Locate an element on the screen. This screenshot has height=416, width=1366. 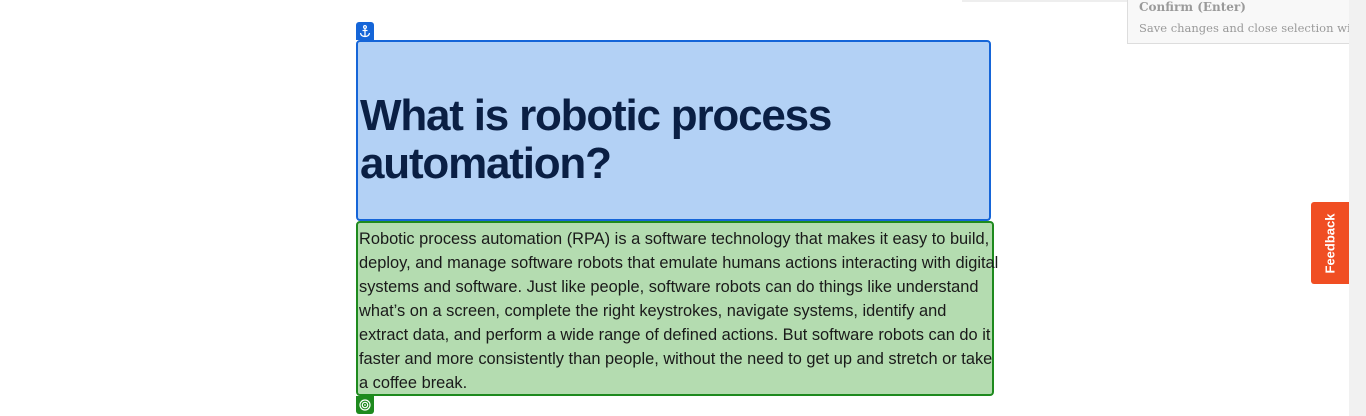
target-icon is located at coordinates (365, 405).